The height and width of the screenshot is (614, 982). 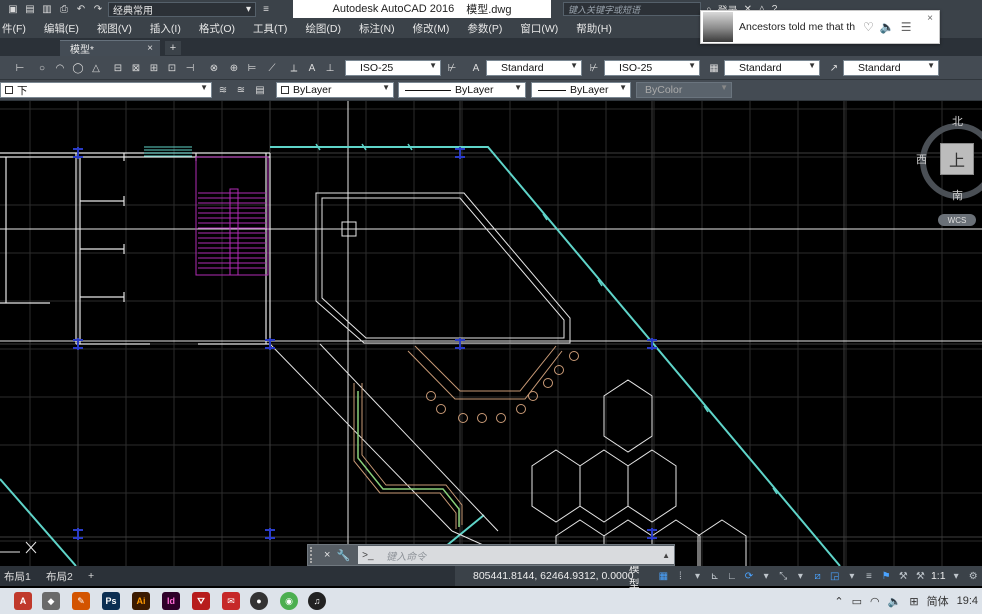 I want to click on heart-icon: ♡, so click(x=868, y=27).